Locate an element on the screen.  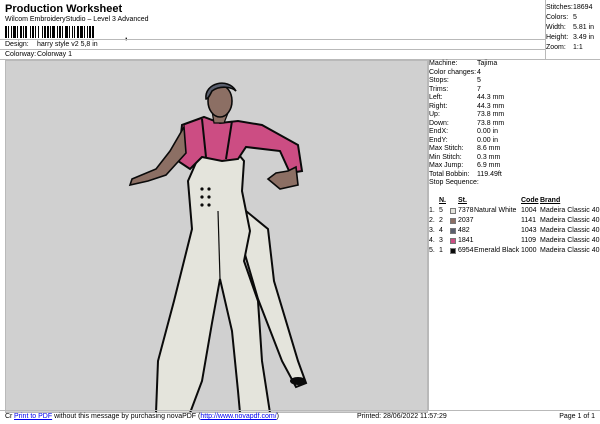
row-n: 3 is located at coordinates (441, 240).